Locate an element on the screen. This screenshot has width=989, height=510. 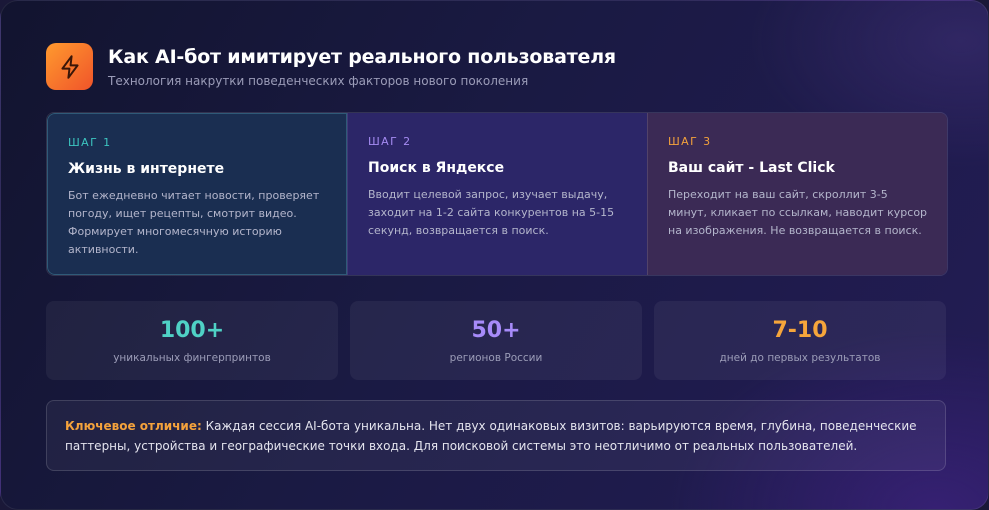
step-title: Жизнь в интернете is located at coordinates (146, 169).